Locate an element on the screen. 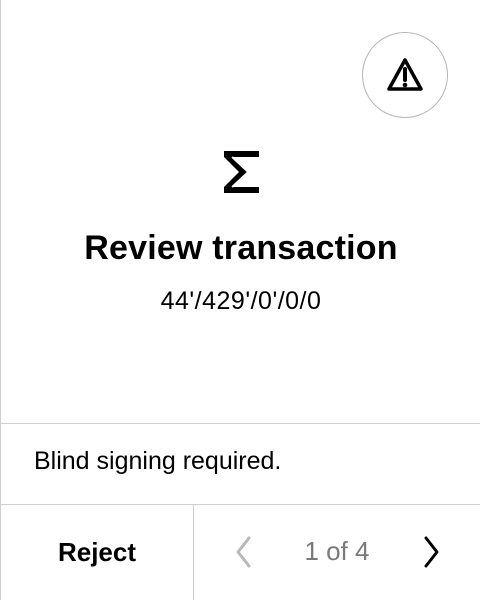 This screenshot has height=600, width=480. blind-signing-notice: Blind signing required. is located at coordinates (158, 461).